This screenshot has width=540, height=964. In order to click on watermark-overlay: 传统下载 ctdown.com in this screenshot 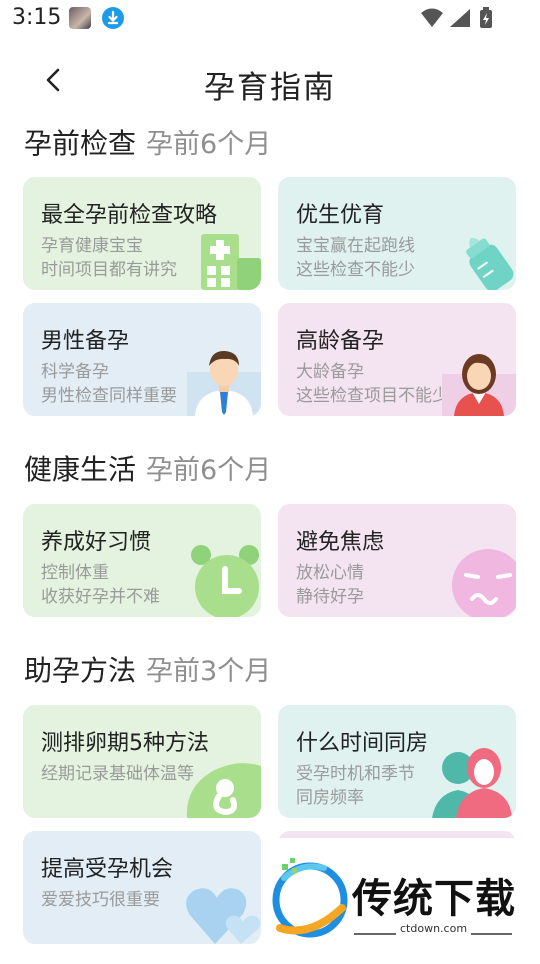, I will do `click(401, 899)`.